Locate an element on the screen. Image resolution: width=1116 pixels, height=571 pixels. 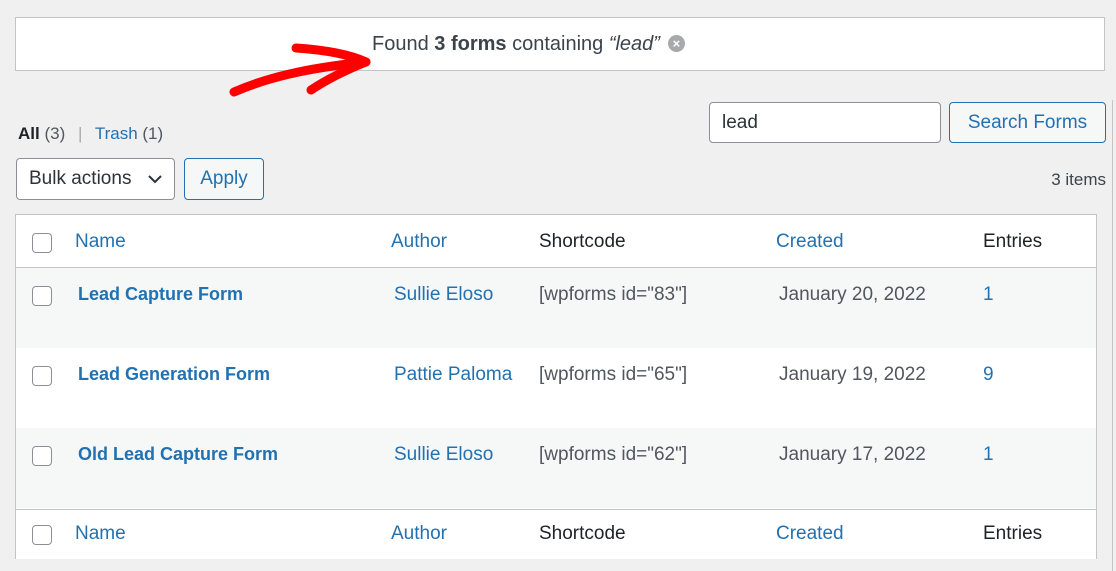
select-all-checkbox is located at coordinates (42, 243).